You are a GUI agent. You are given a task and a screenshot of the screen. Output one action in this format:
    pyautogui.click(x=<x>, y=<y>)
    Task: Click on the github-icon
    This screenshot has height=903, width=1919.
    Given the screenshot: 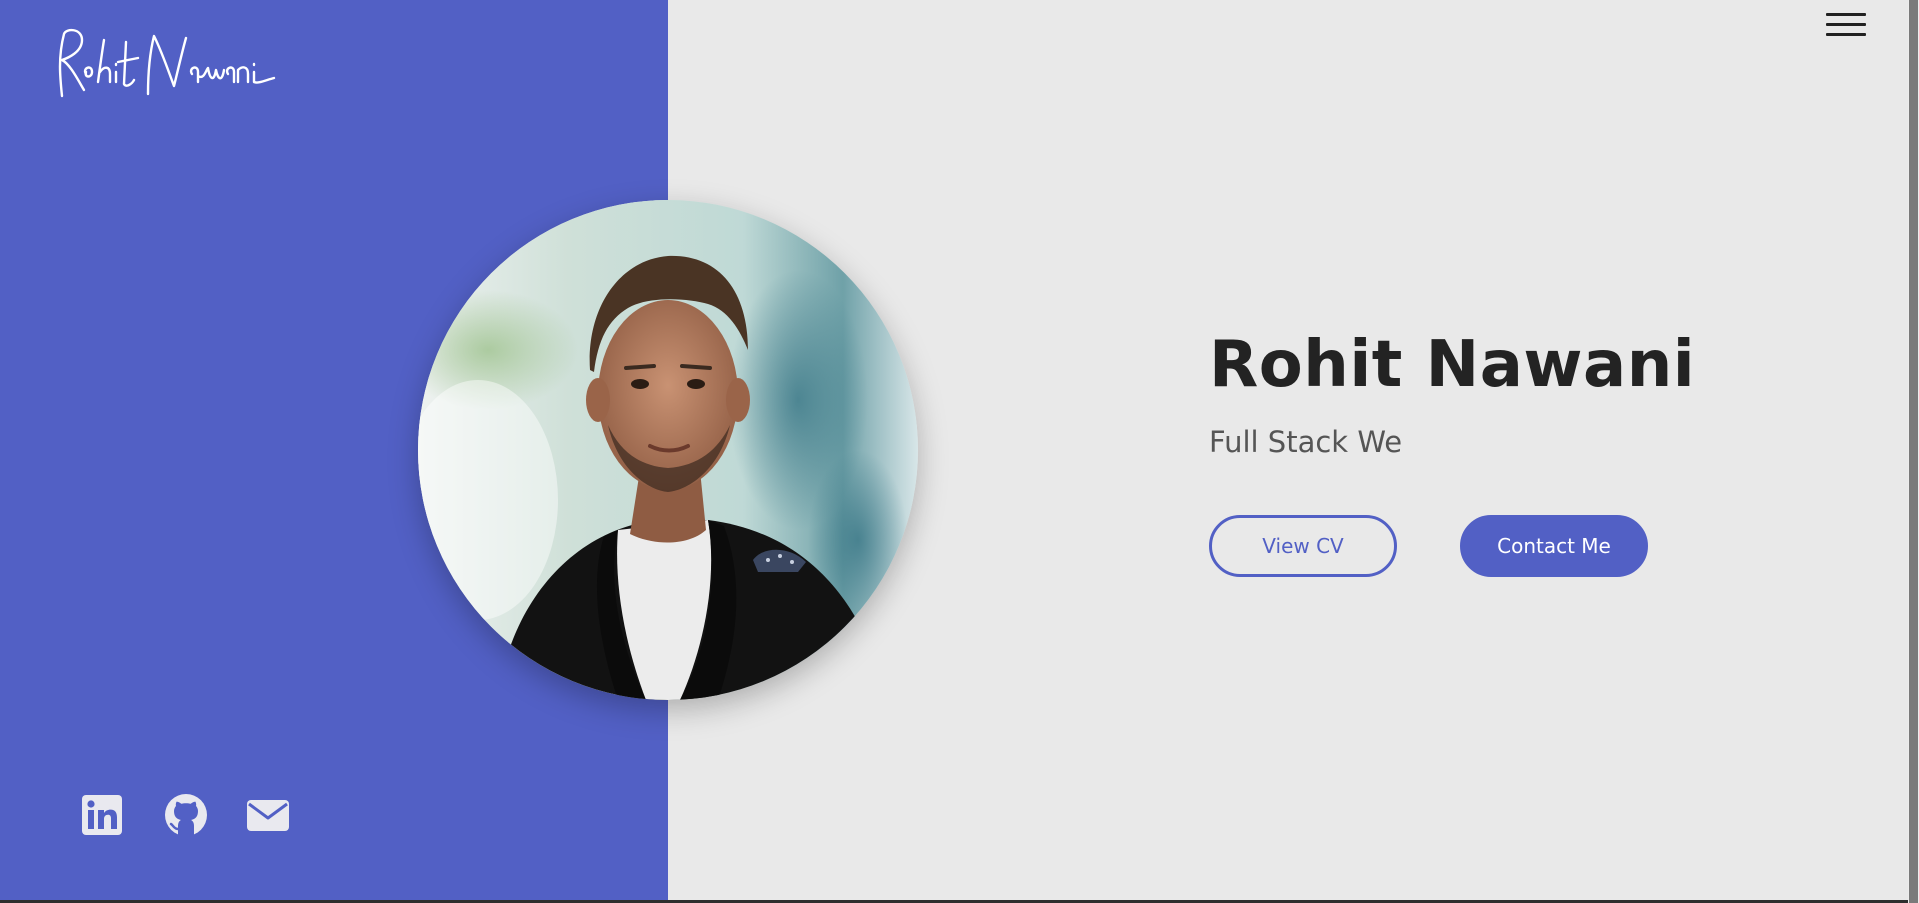 What is the action you would take?
    pyautogui.click(x=186, y=815)
    